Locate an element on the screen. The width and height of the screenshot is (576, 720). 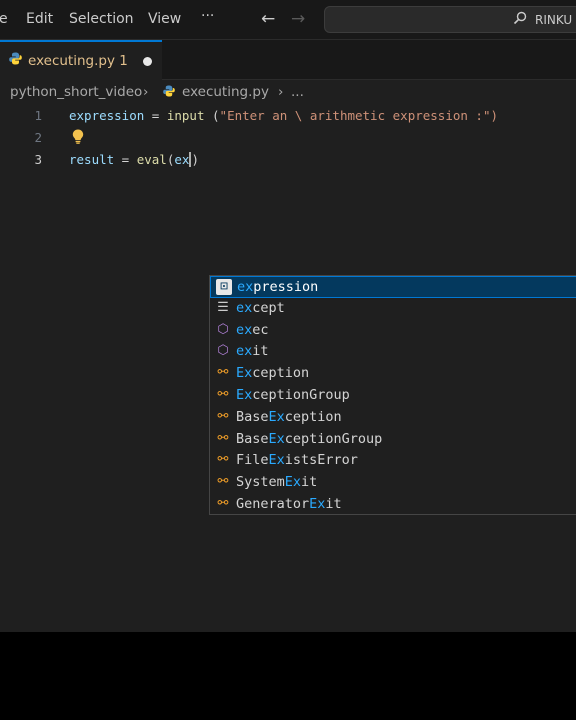
breadcrumb-python-icon is located at coordinates (169, 93).